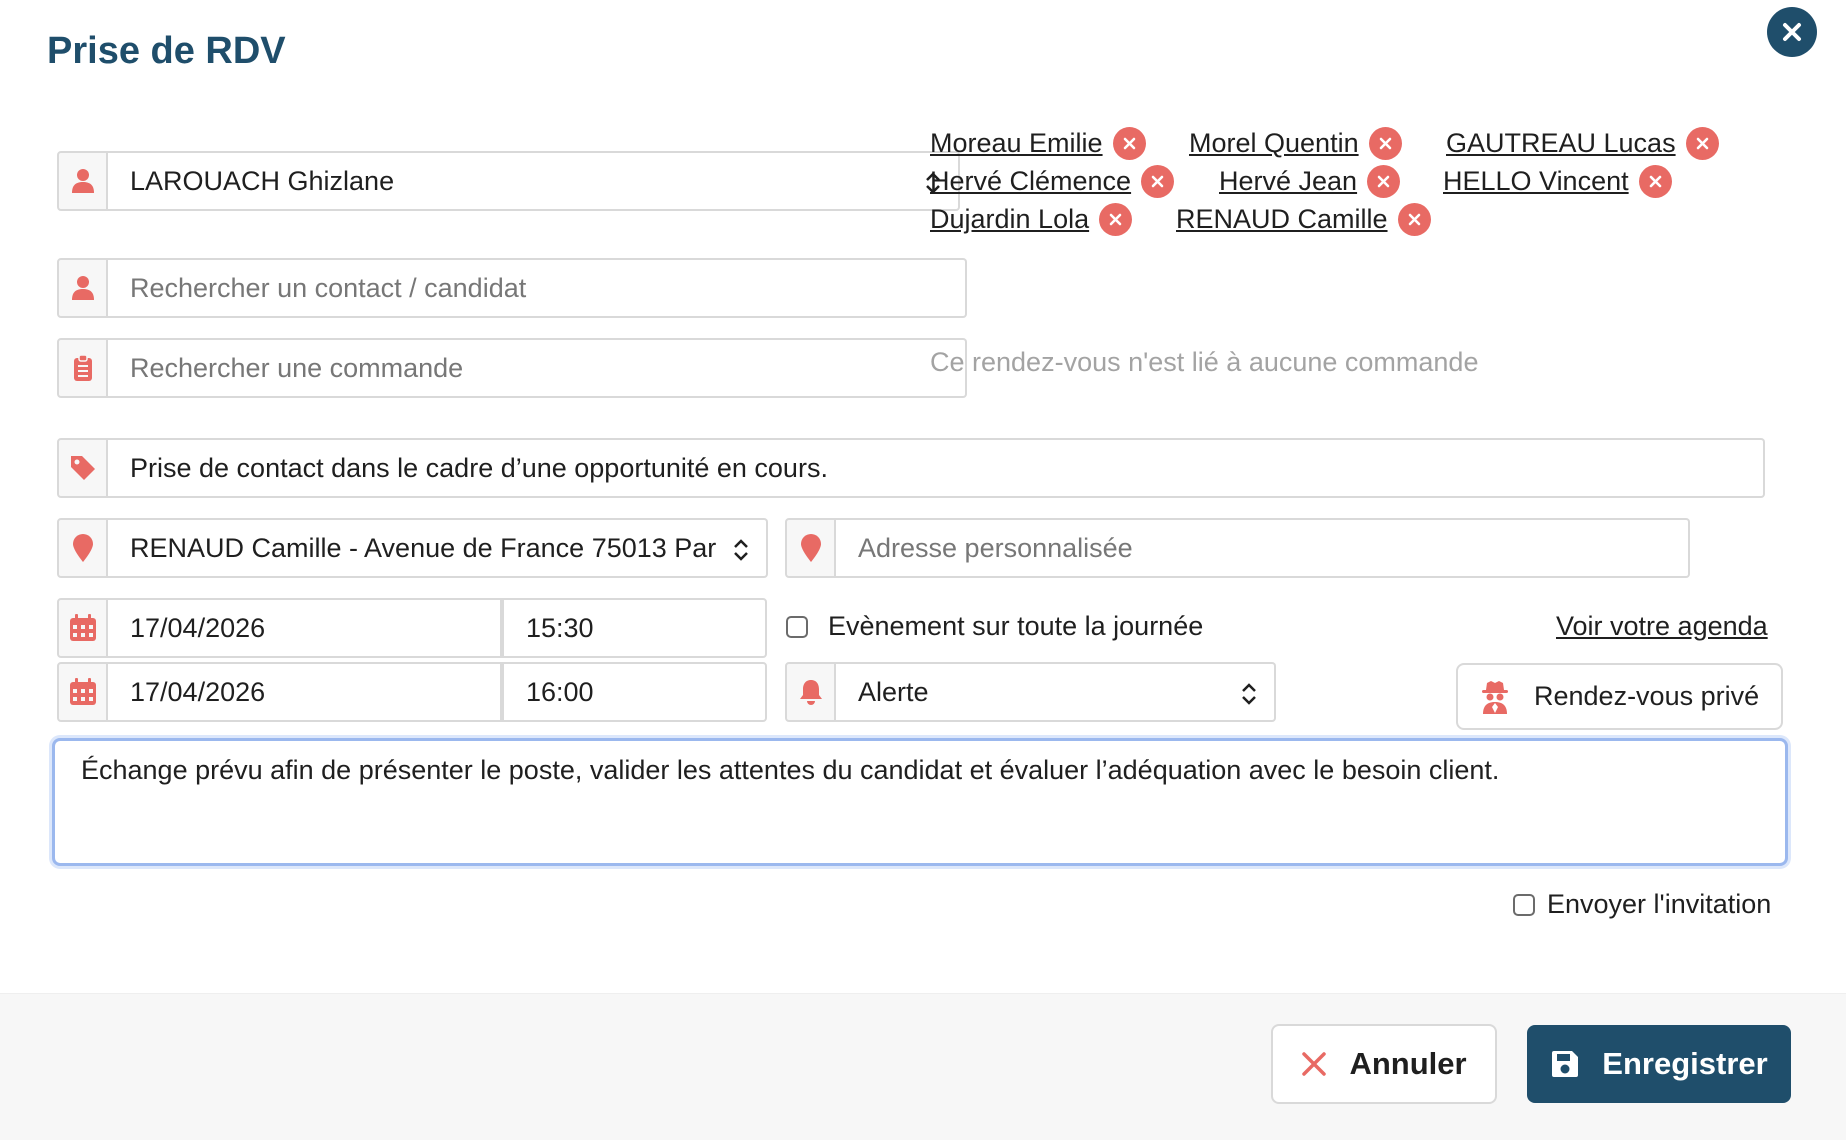 This screenshot has height=1140, width=1846. I want to click on send-invitation-row: Envoyer l'invitation, so click(1642, 904).